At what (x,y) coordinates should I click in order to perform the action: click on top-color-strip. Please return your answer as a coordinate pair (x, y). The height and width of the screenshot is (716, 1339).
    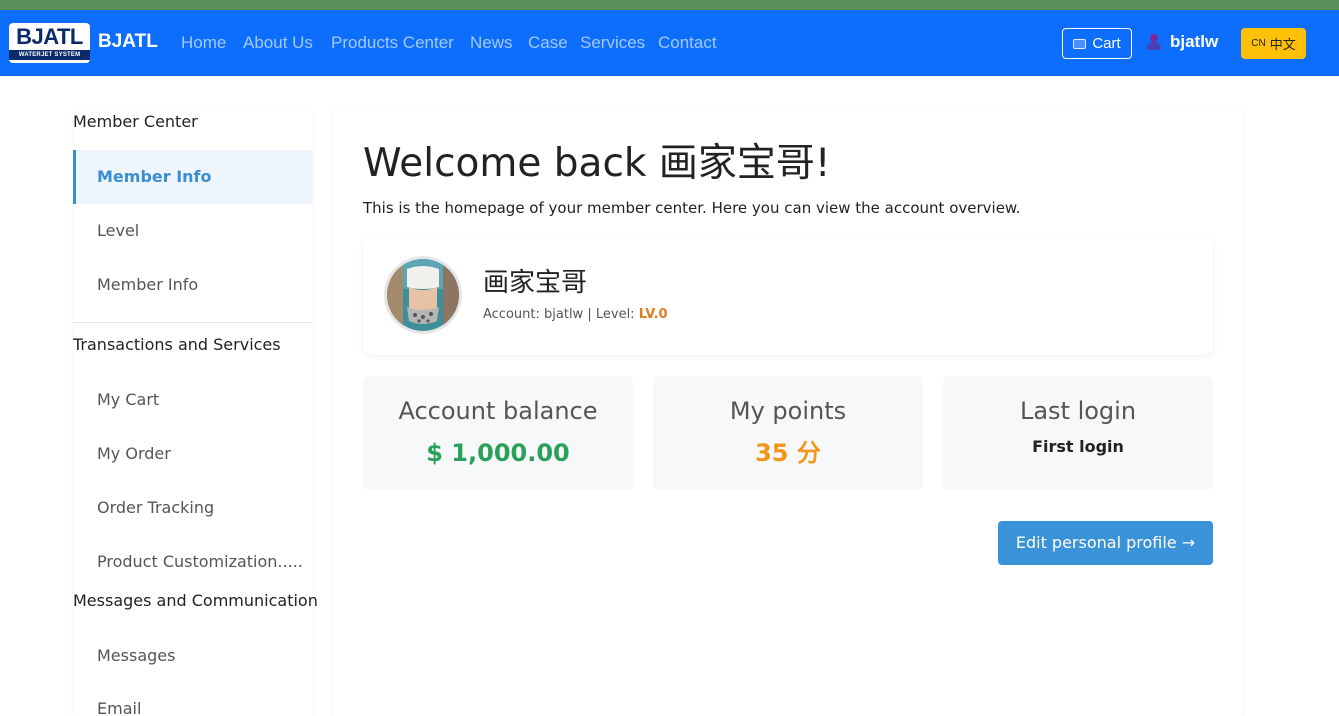
    Looking at the image, I should click on (669, 5).